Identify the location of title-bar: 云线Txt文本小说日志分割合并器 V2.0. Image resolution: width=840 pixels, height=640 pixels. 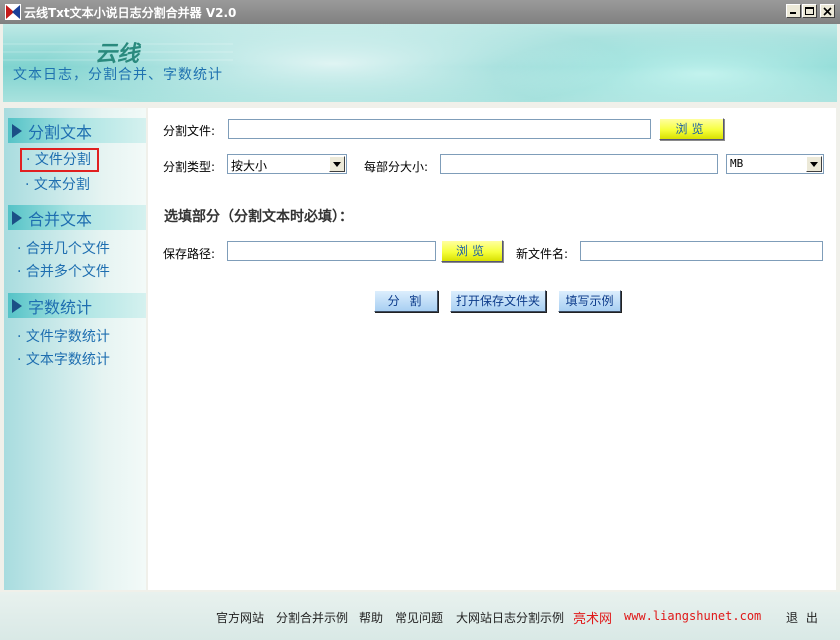
(420, 12).